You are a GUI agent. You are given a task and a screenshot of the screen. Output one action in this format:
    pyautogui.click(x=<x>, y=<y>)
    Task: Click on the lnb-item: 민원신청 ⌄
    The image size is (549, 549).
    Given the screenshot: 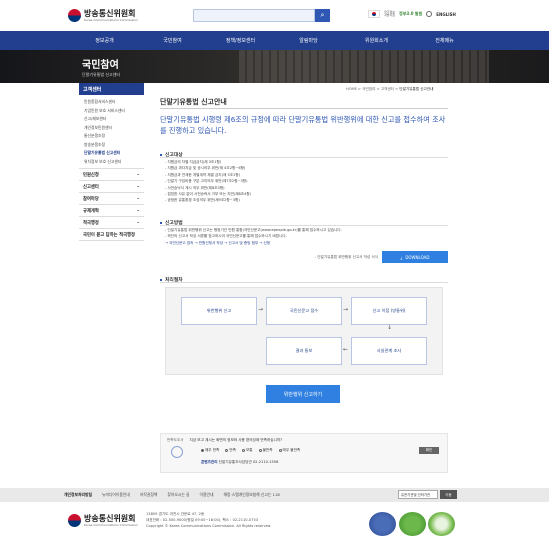 What is the action you would take?
    pyautogui.click(x=111, y=175)
    